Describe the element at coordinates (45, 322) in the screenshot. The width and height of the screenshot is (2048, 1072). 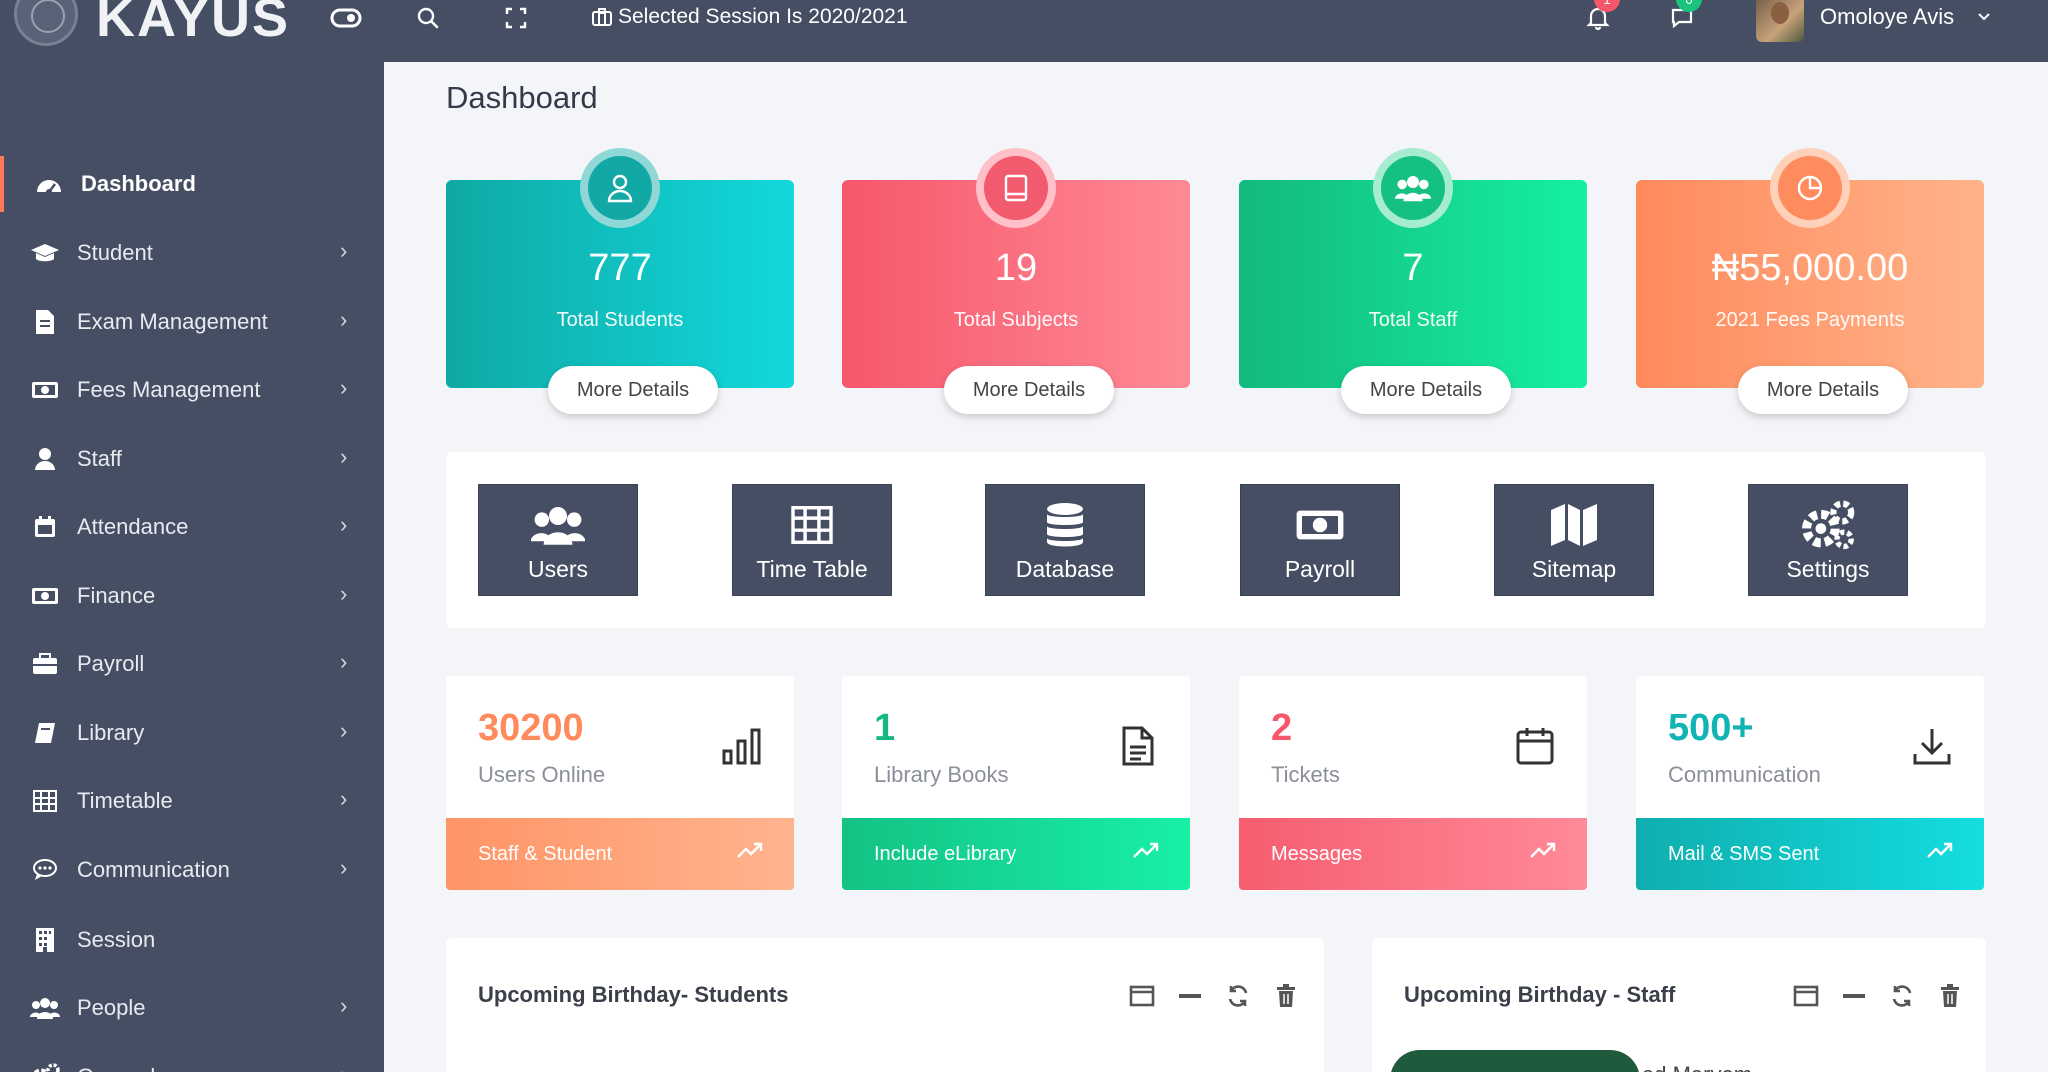
I see `file-icon` at that location.